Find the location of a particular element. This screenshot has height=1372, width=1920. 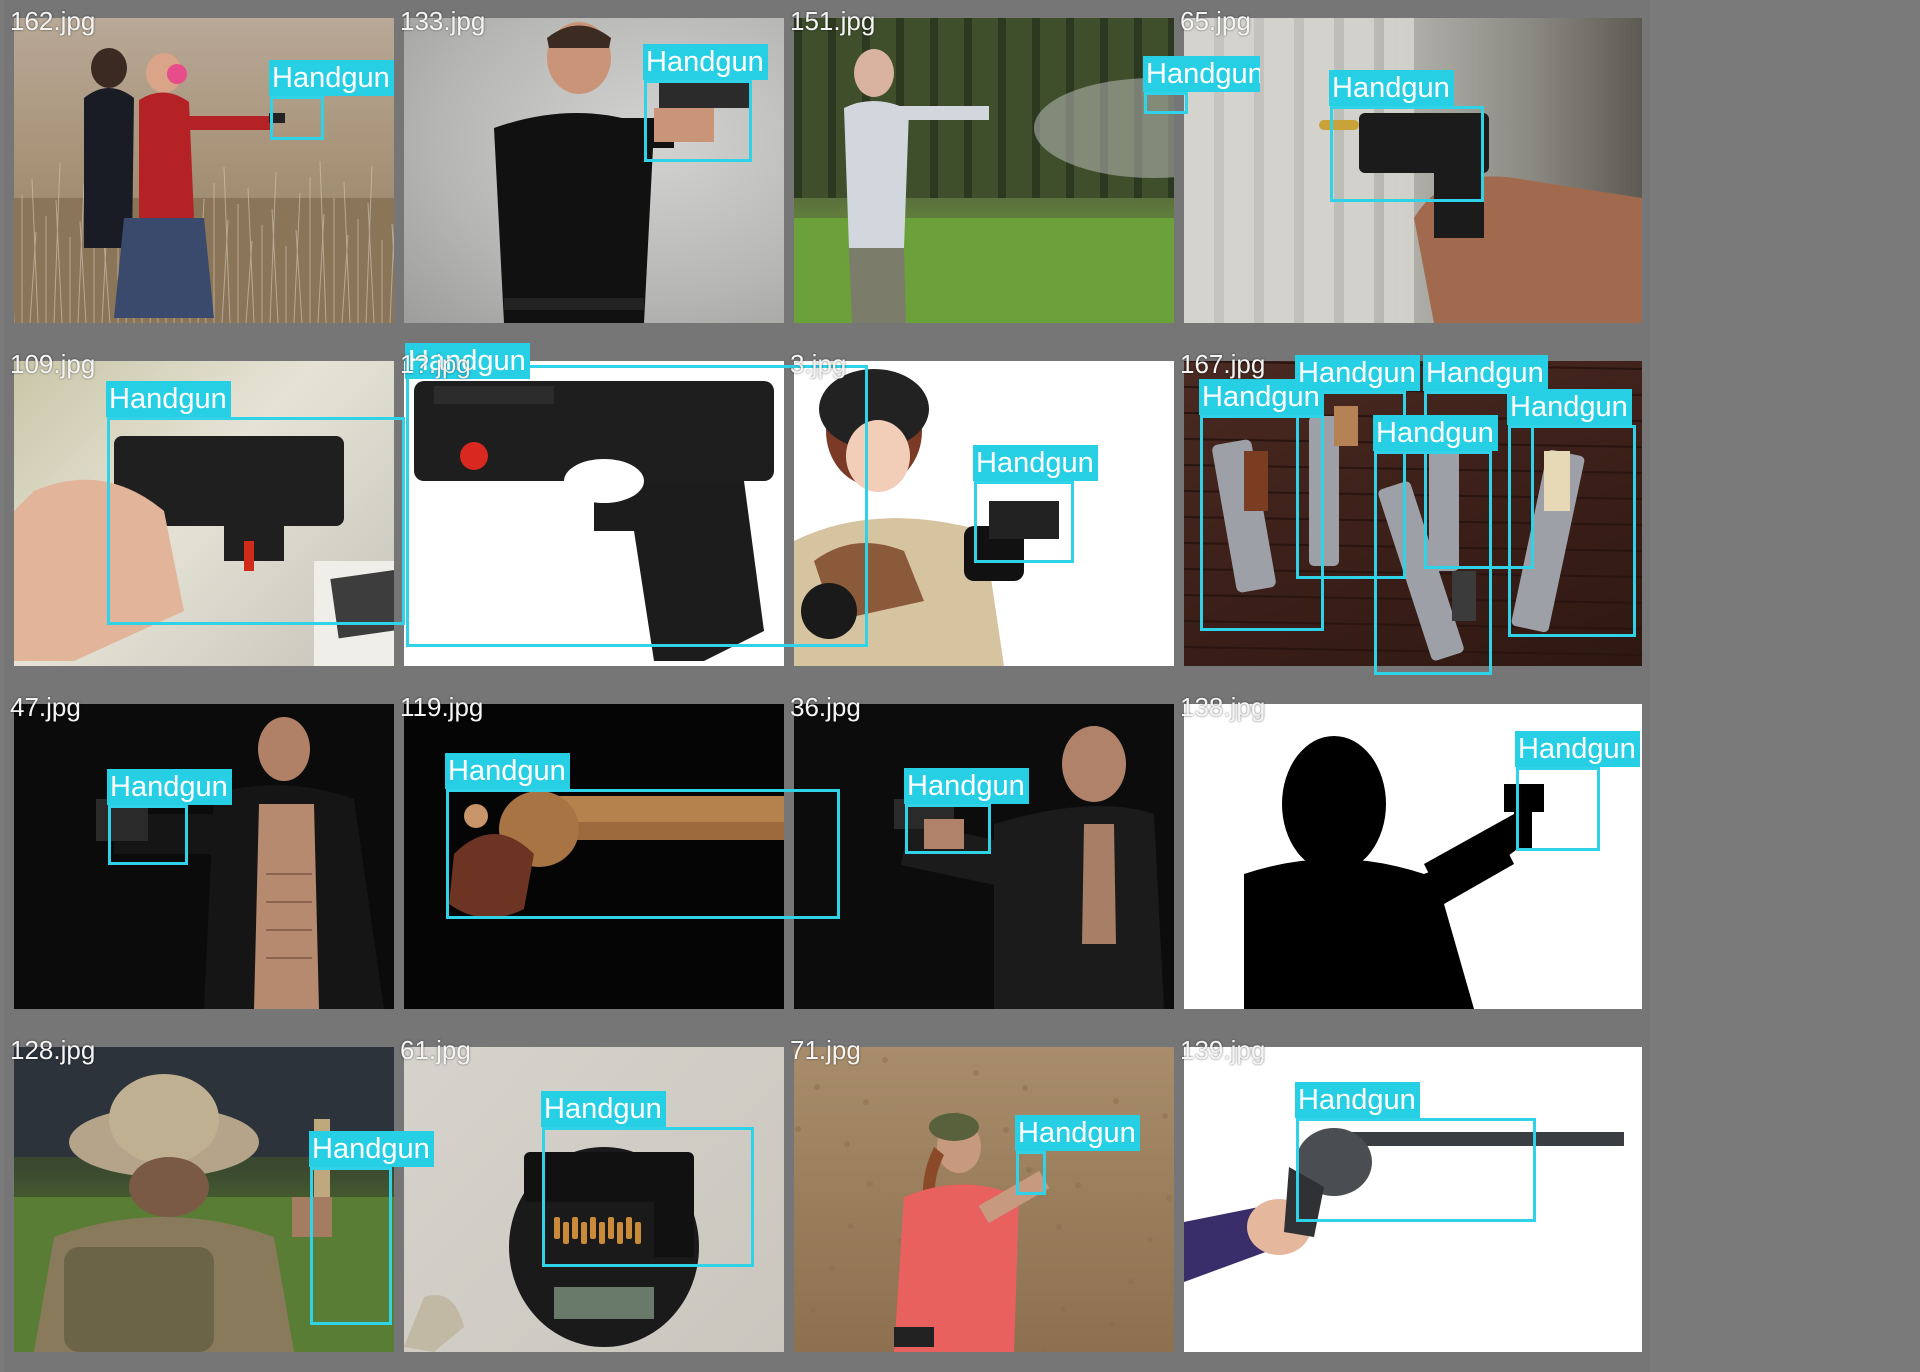

filename-label: 65.jpg is located at coordinates (1215, 21).